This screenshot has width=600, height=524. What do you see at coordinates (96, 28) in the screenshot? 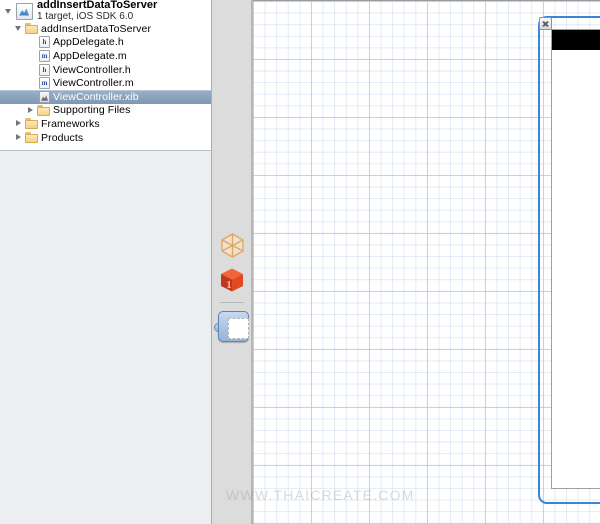
I see `tree-row-label: addInsertDataToServer` at bounding box center [96, 28].